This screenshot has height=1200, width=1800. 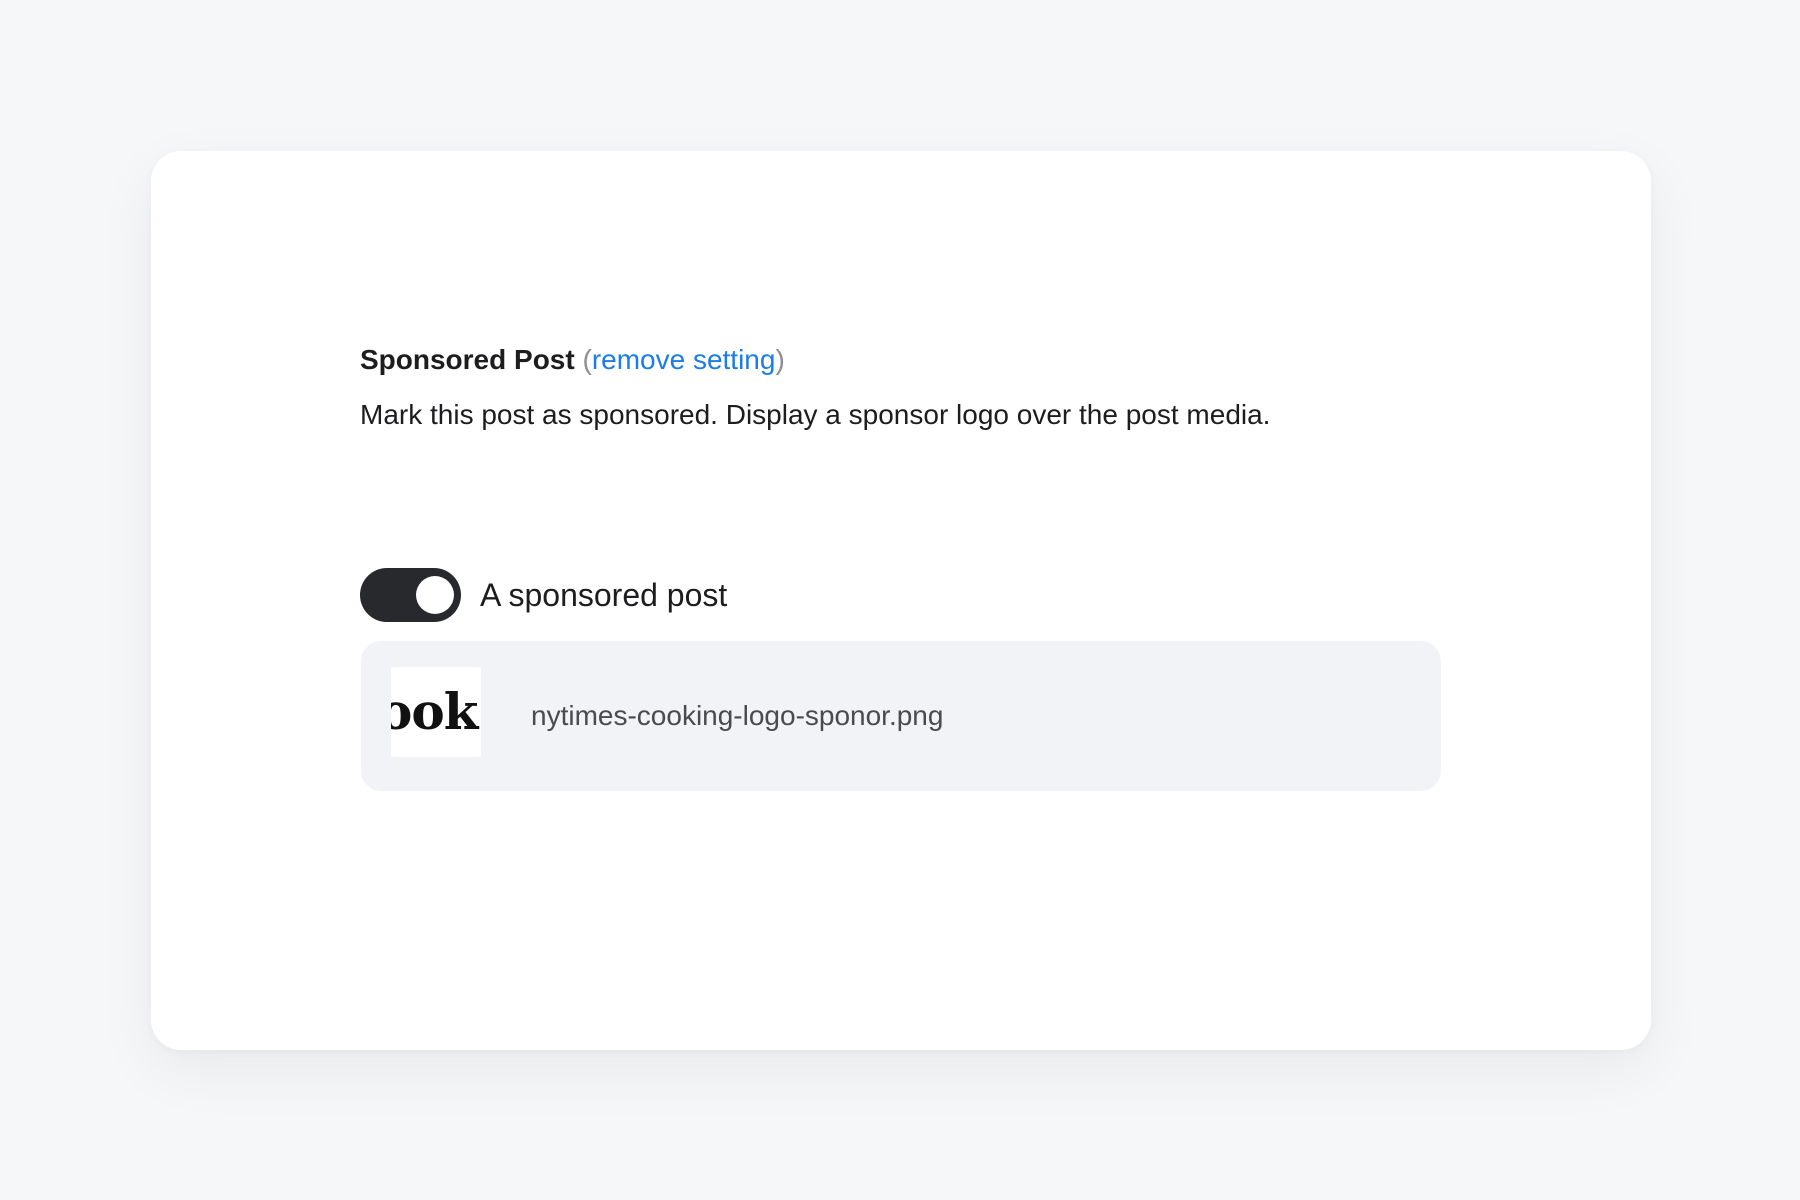 I want to click on sponsor-file-box: ook nytimes-cooking-logo-sponor.png, so click(x=901, y=716).